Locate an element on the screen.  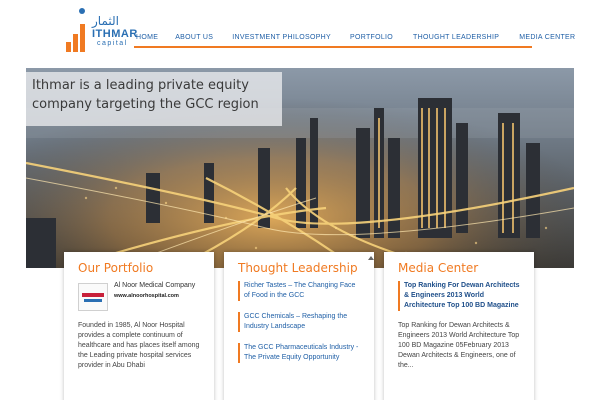
thought-leadership-heading: Thought Leadership is located at coordinates (298, 268).